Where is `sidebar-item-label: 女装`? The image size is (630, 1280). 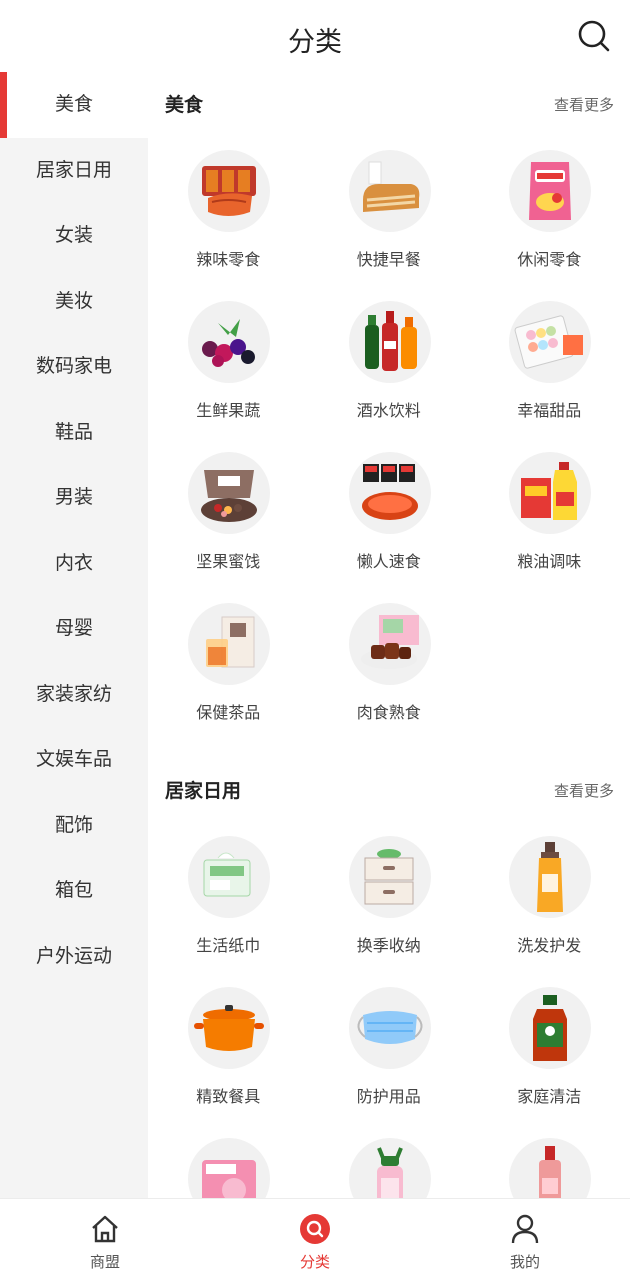 sidebar-item-label: 女装 is located at coordinates (73, 235).